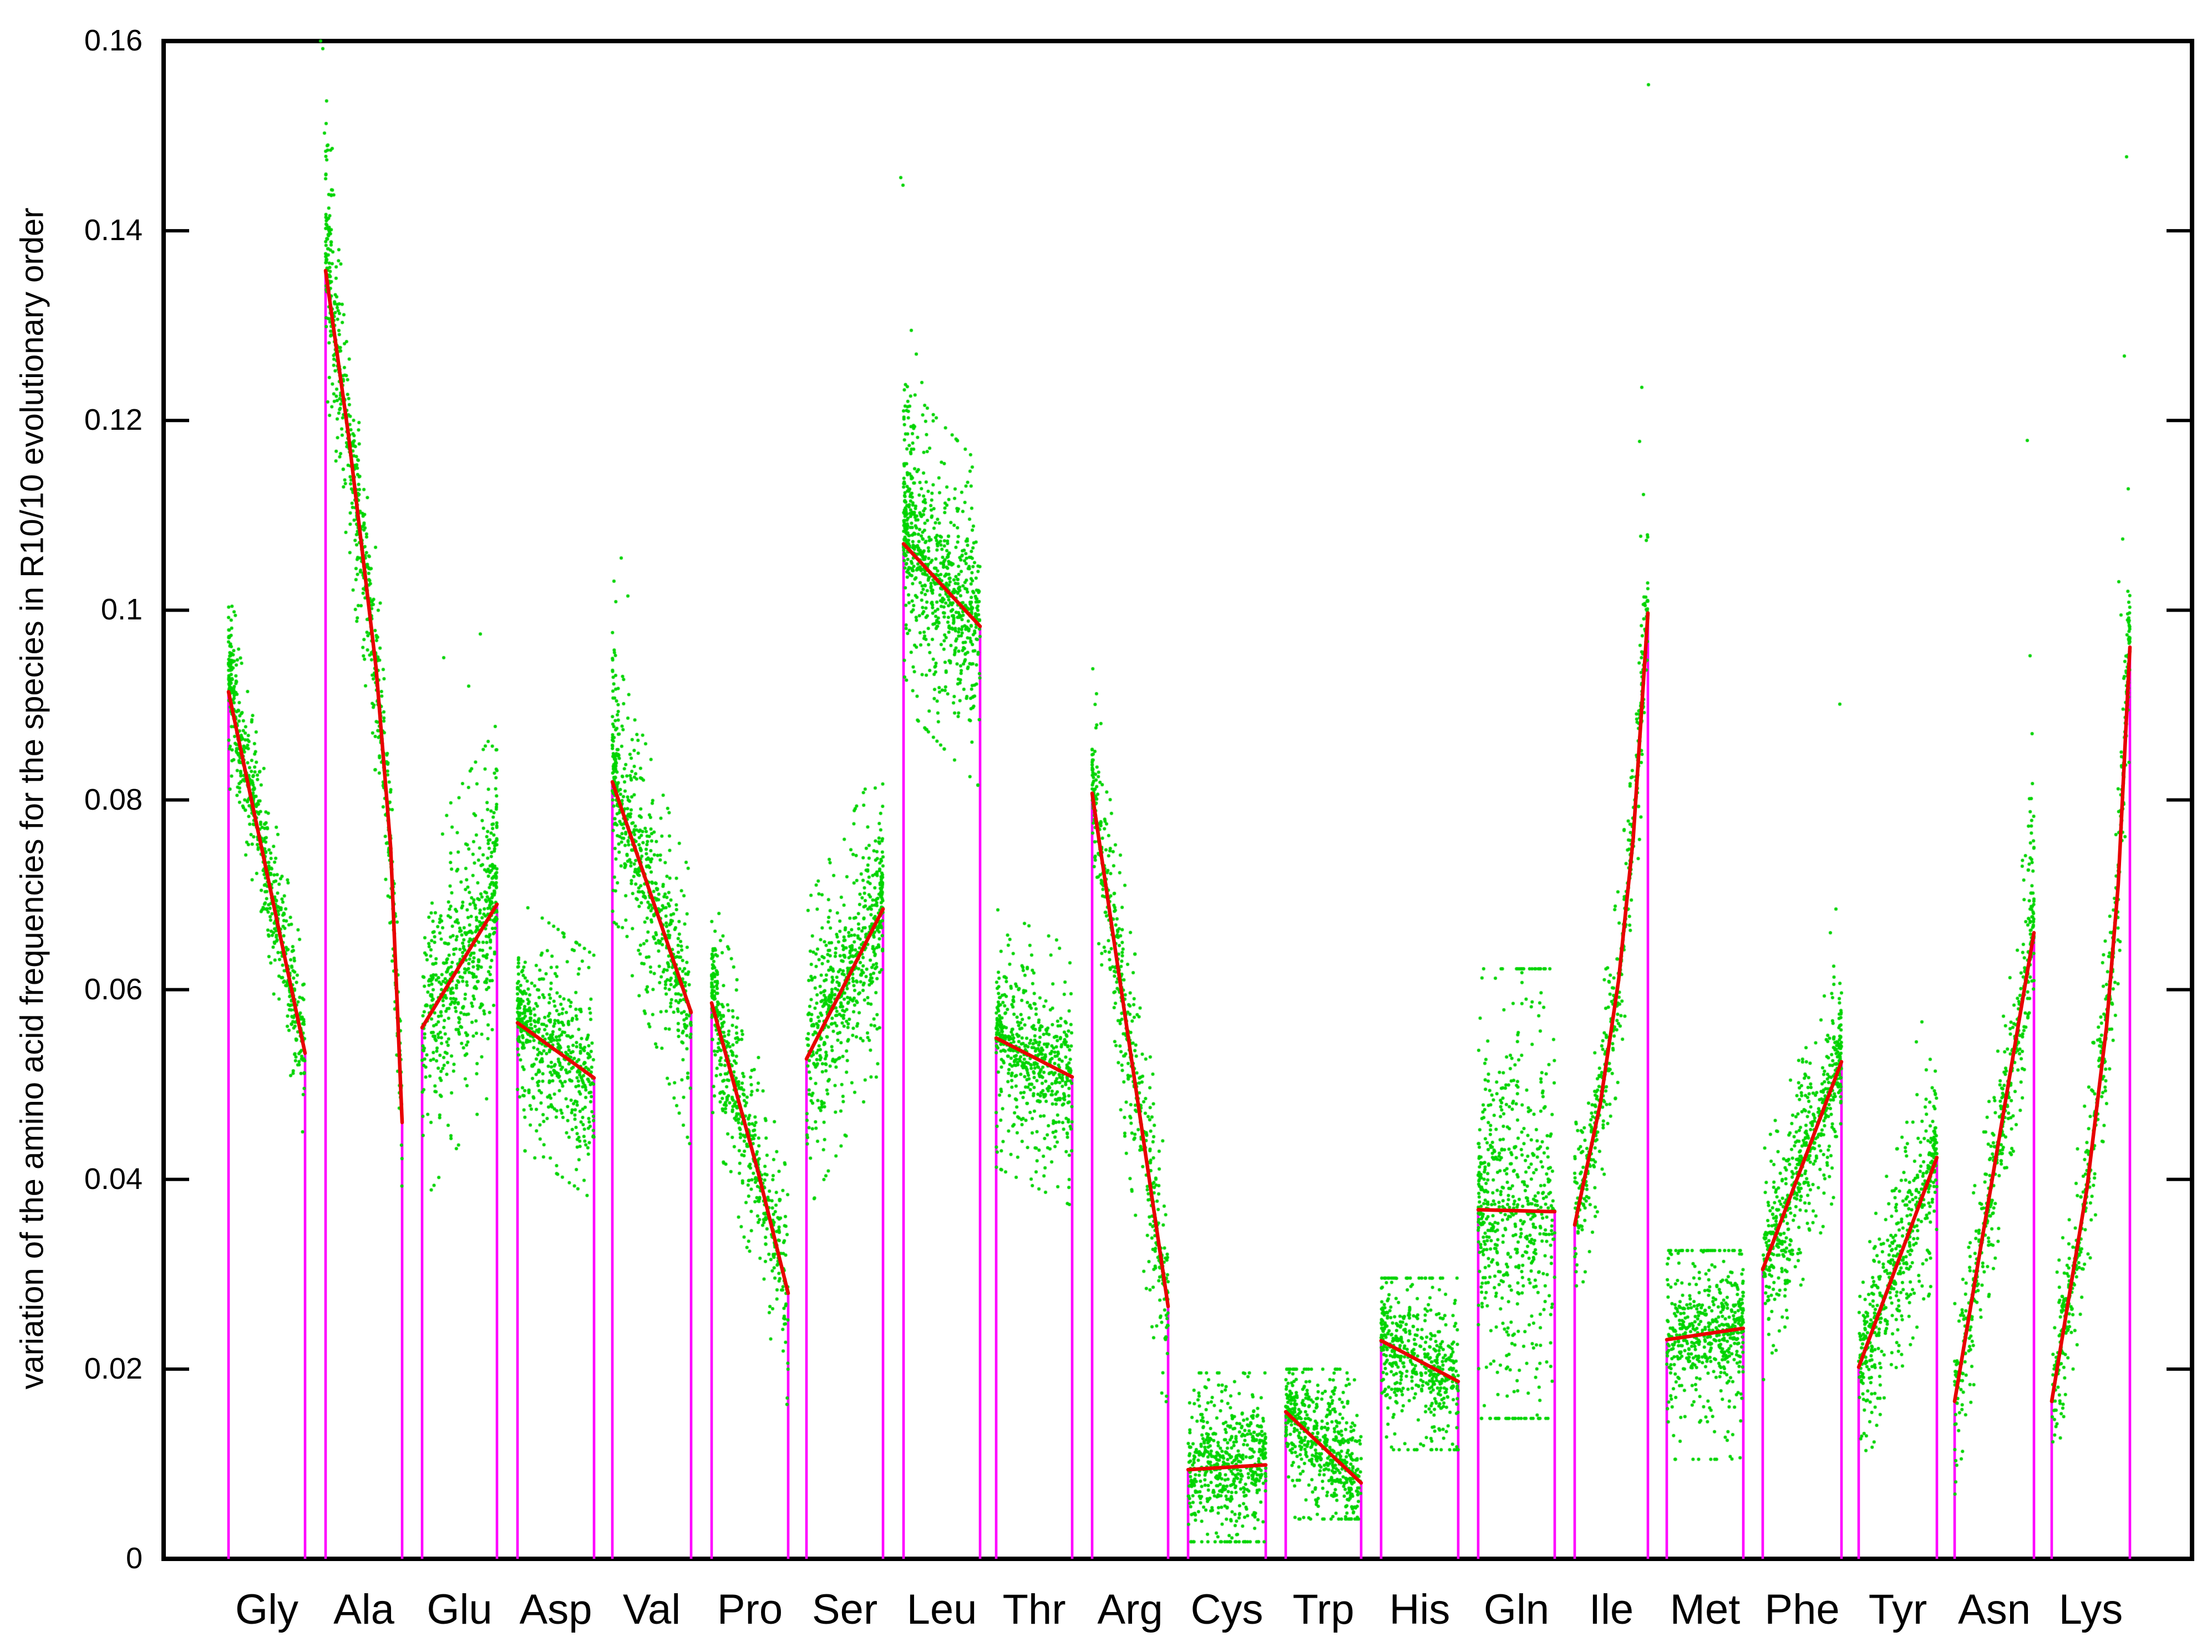 This screenshot has height=1652, width=2212. I want to click on y-tick-label: 0.1, so click(121, 610).